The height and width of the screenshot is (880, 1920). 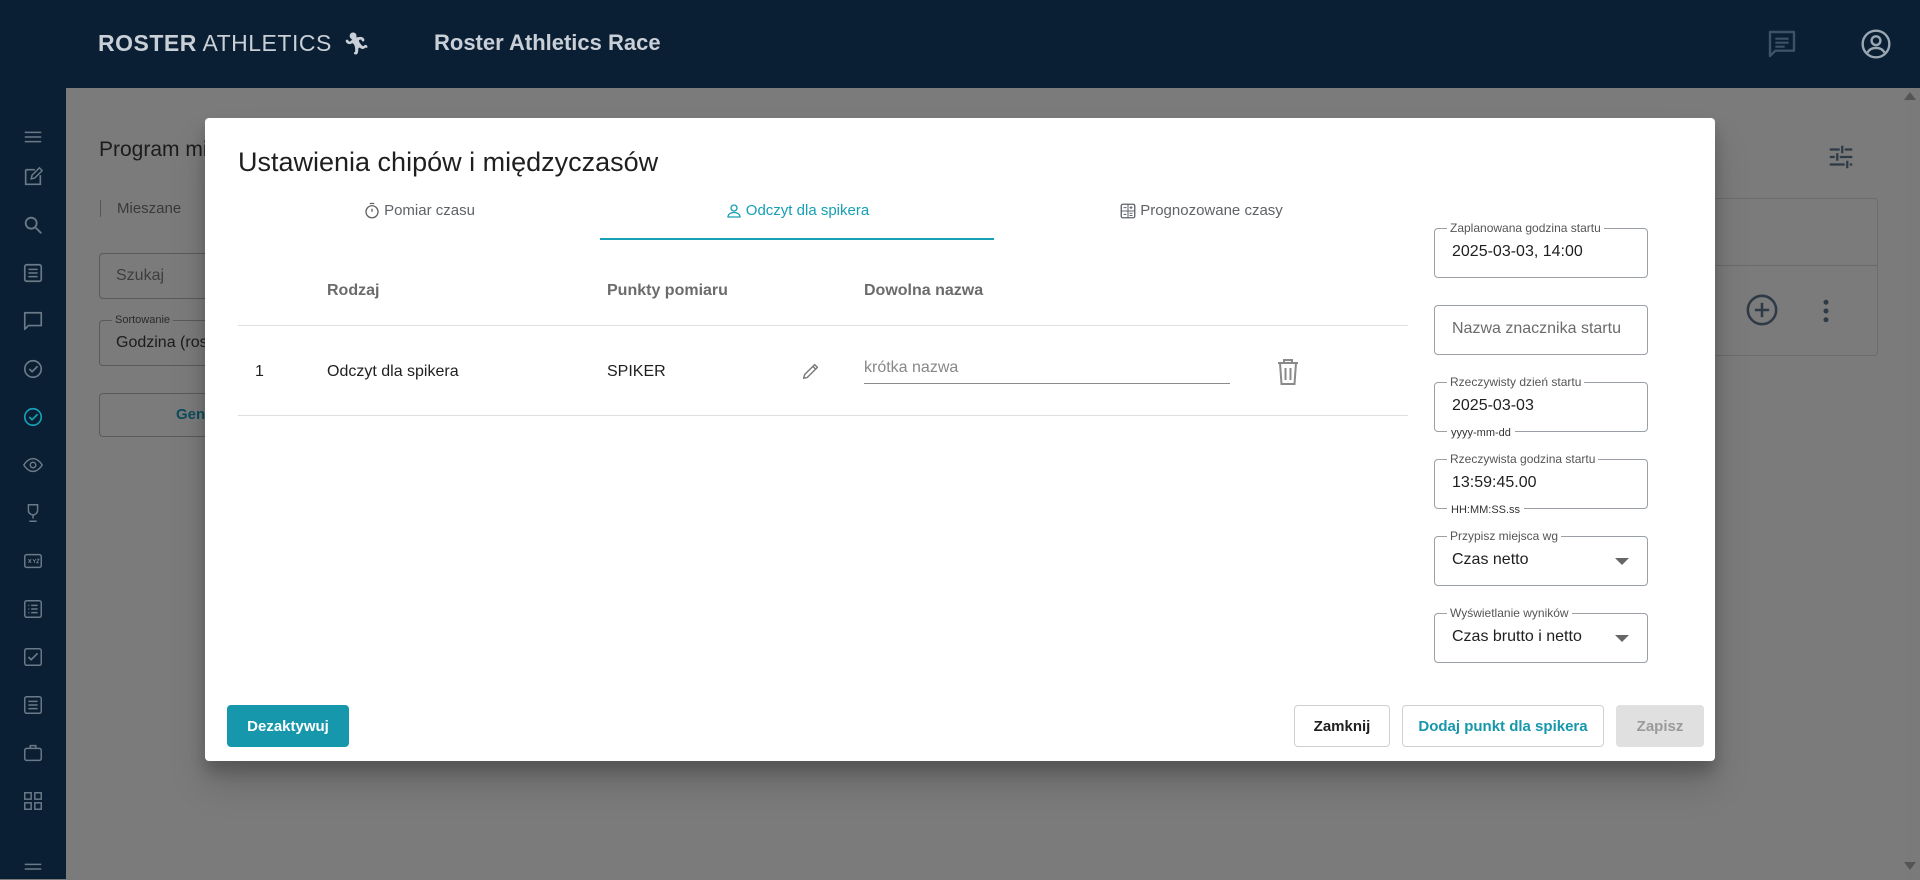 What do you see at coordinates (33, 657) in the screenshot?
I see `checkbox-icon` at bounding box center [33, 657].